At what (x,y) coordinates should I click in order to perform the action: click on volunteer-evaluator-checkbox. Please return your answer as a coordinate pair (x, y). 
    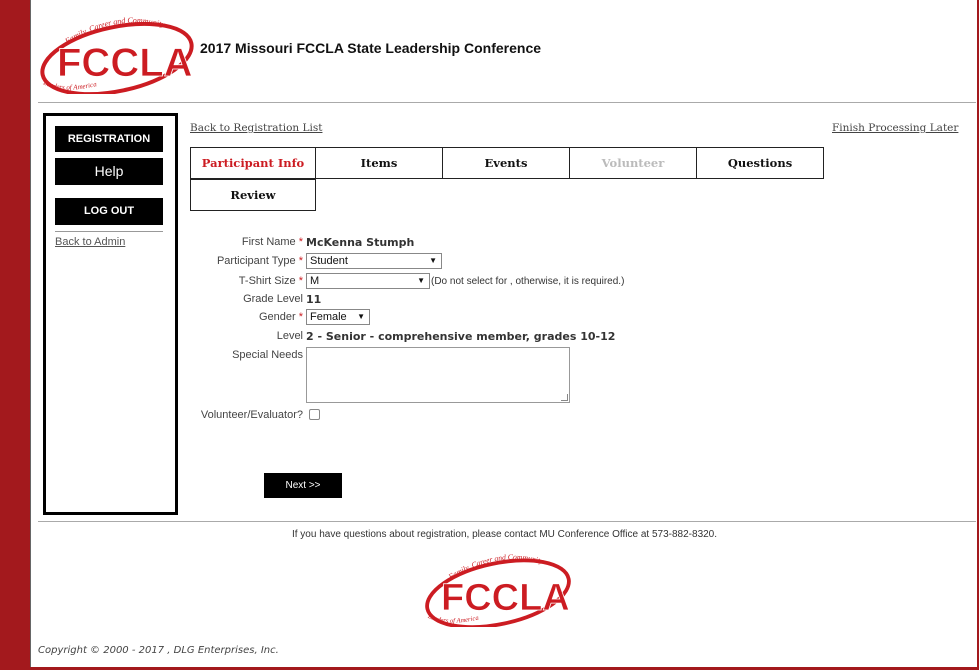
    Looking at the image, I should click on (314, 414).